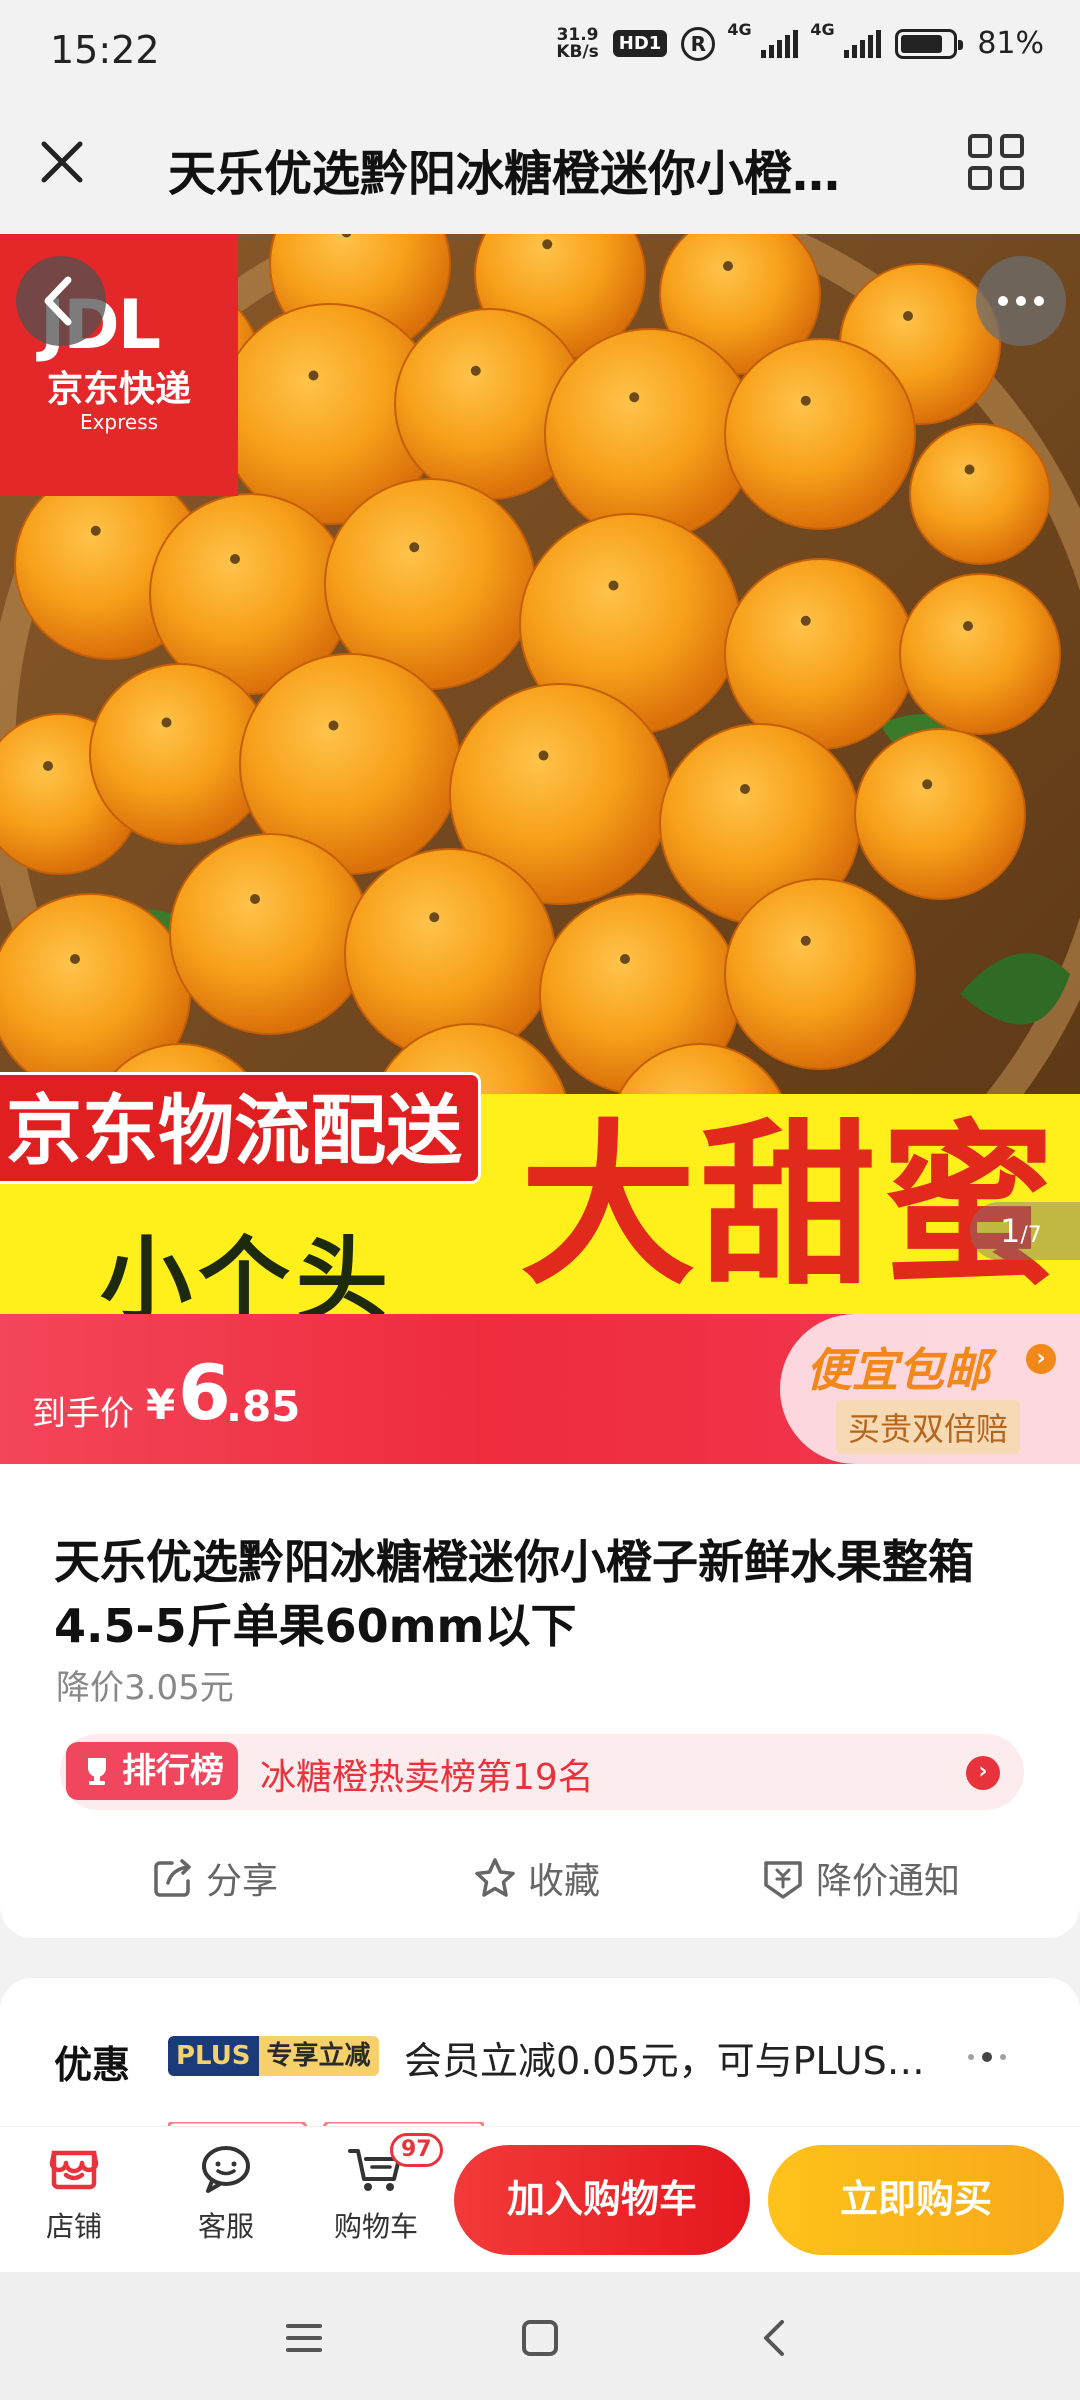 Image resolution: width=1080 pixels, height=2400 pixels. Describe the element at coordinates (602, 2200) in the screenshot. I see `add-to-cart-button: 加入购物车` at that location.